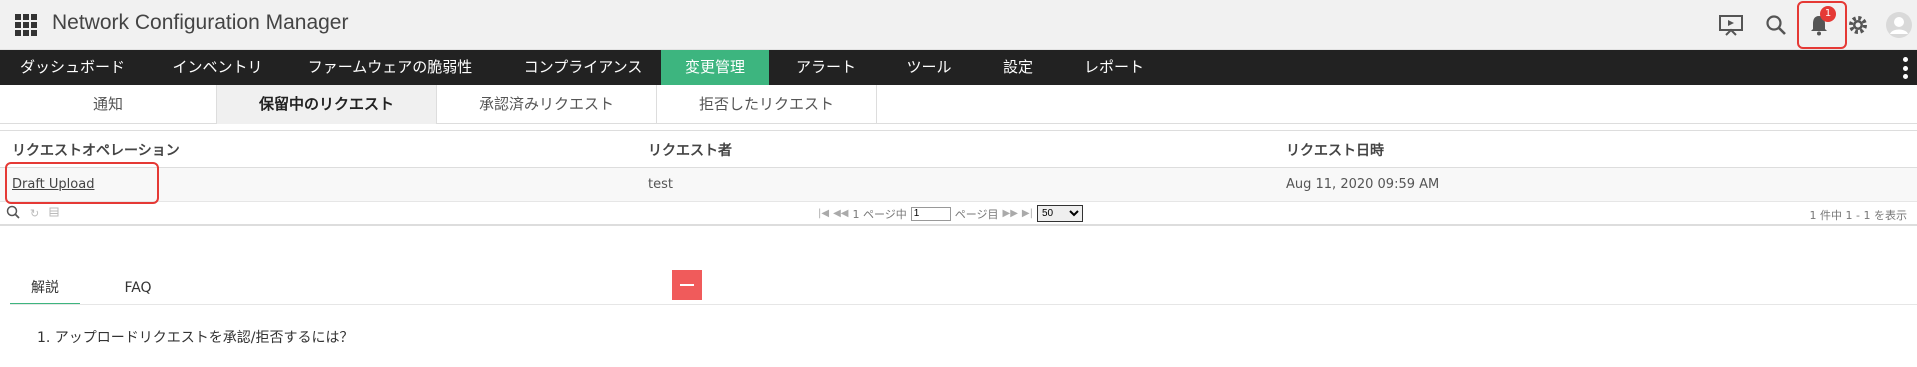  I want to click on nav-settings: 設定, so click(1018, 67).